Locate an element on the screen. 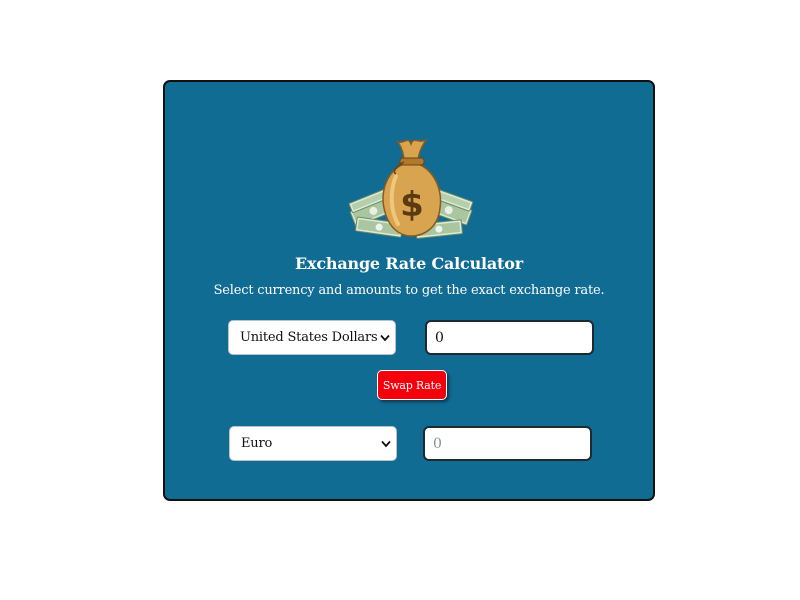 The image size is (800, 600). to-currency-value: Euro is located at coordinates (257, 443).